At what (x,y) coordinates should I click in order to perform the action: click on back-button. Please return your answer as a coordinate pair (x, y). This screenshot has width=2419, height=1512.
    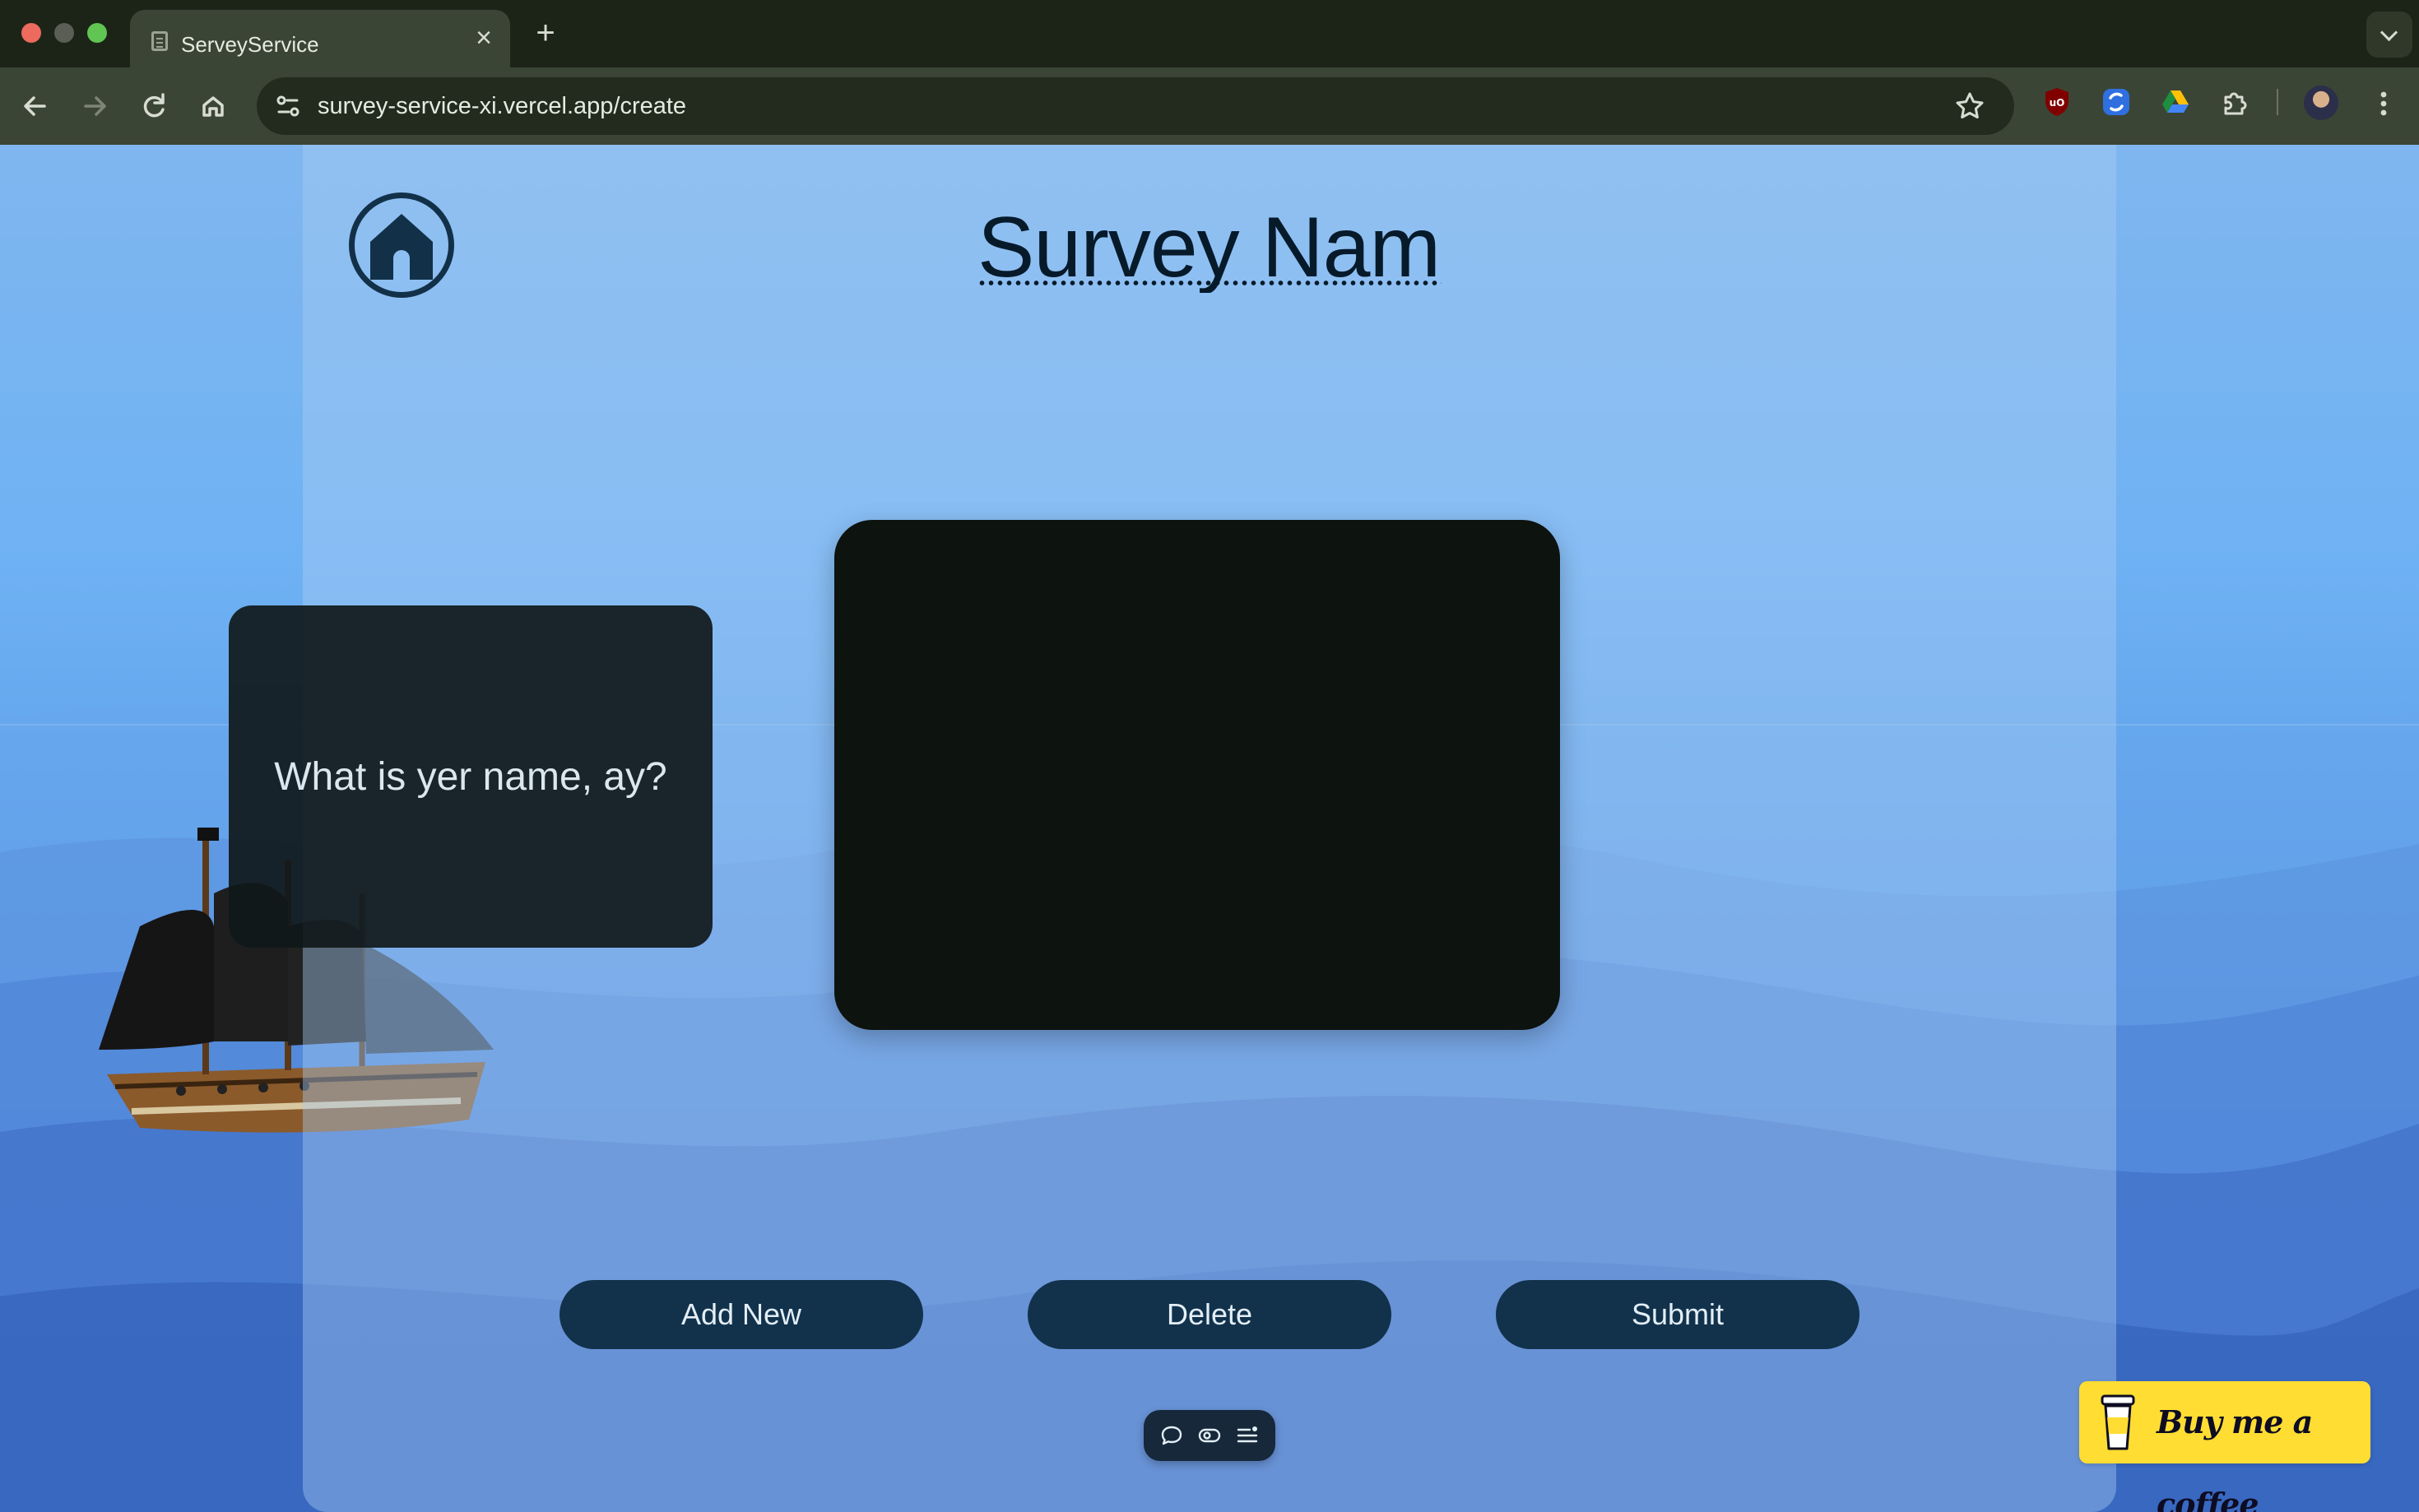
    Looking at the image, I should click on (35, 106).